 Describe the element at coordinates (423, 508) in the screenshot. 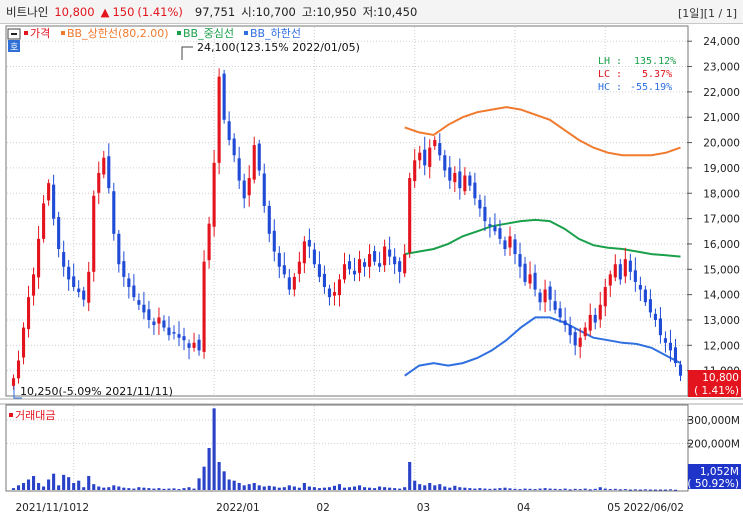

I see `time-tick-label: 03` at that location.